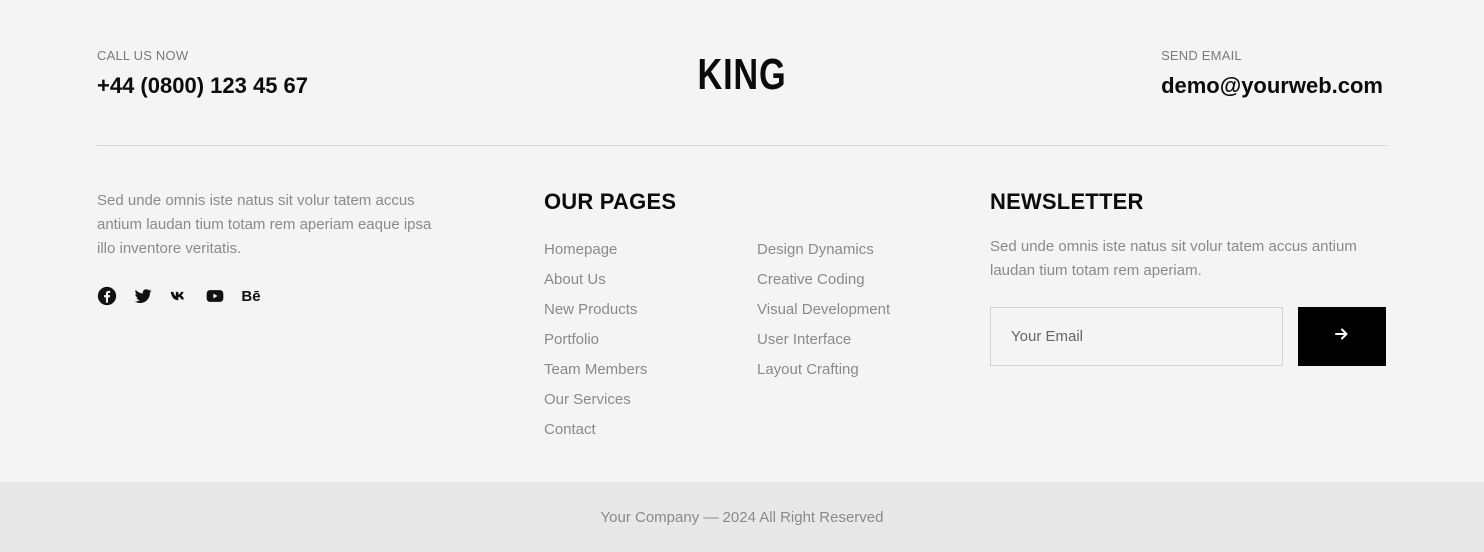 The height and width of the screenshot is (552, 1484). I want to click on copyright-bar: Your Company — 2024 All Right Reserved, so click(742, 517).